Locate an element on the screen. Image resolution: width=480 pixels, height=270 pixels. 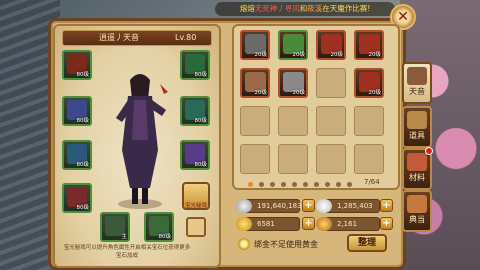
slot-level: 主 is located at coordinates (124, 237).